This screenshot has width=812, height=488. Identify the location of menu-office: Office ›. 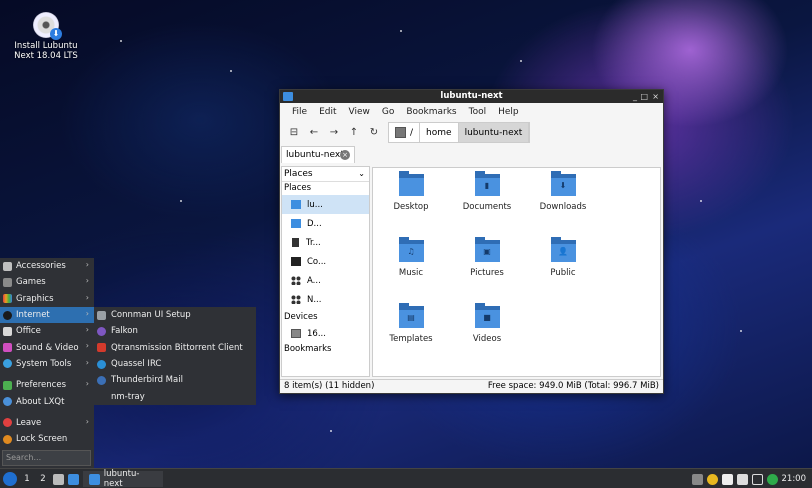
(47, 331).